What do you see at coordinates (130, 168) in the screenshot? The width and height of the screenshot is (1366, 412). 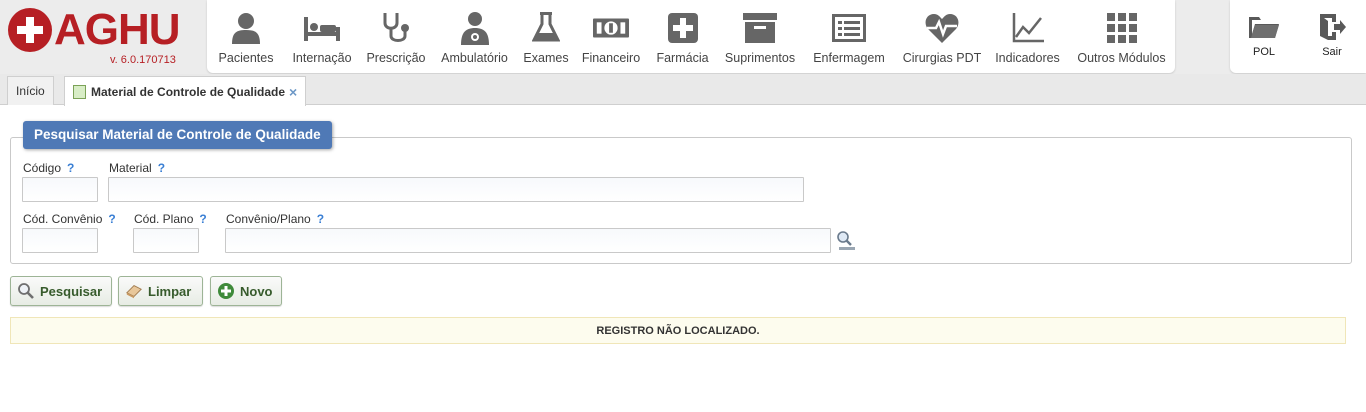 I see `label-text: Material` at bounding box center [130, 168].